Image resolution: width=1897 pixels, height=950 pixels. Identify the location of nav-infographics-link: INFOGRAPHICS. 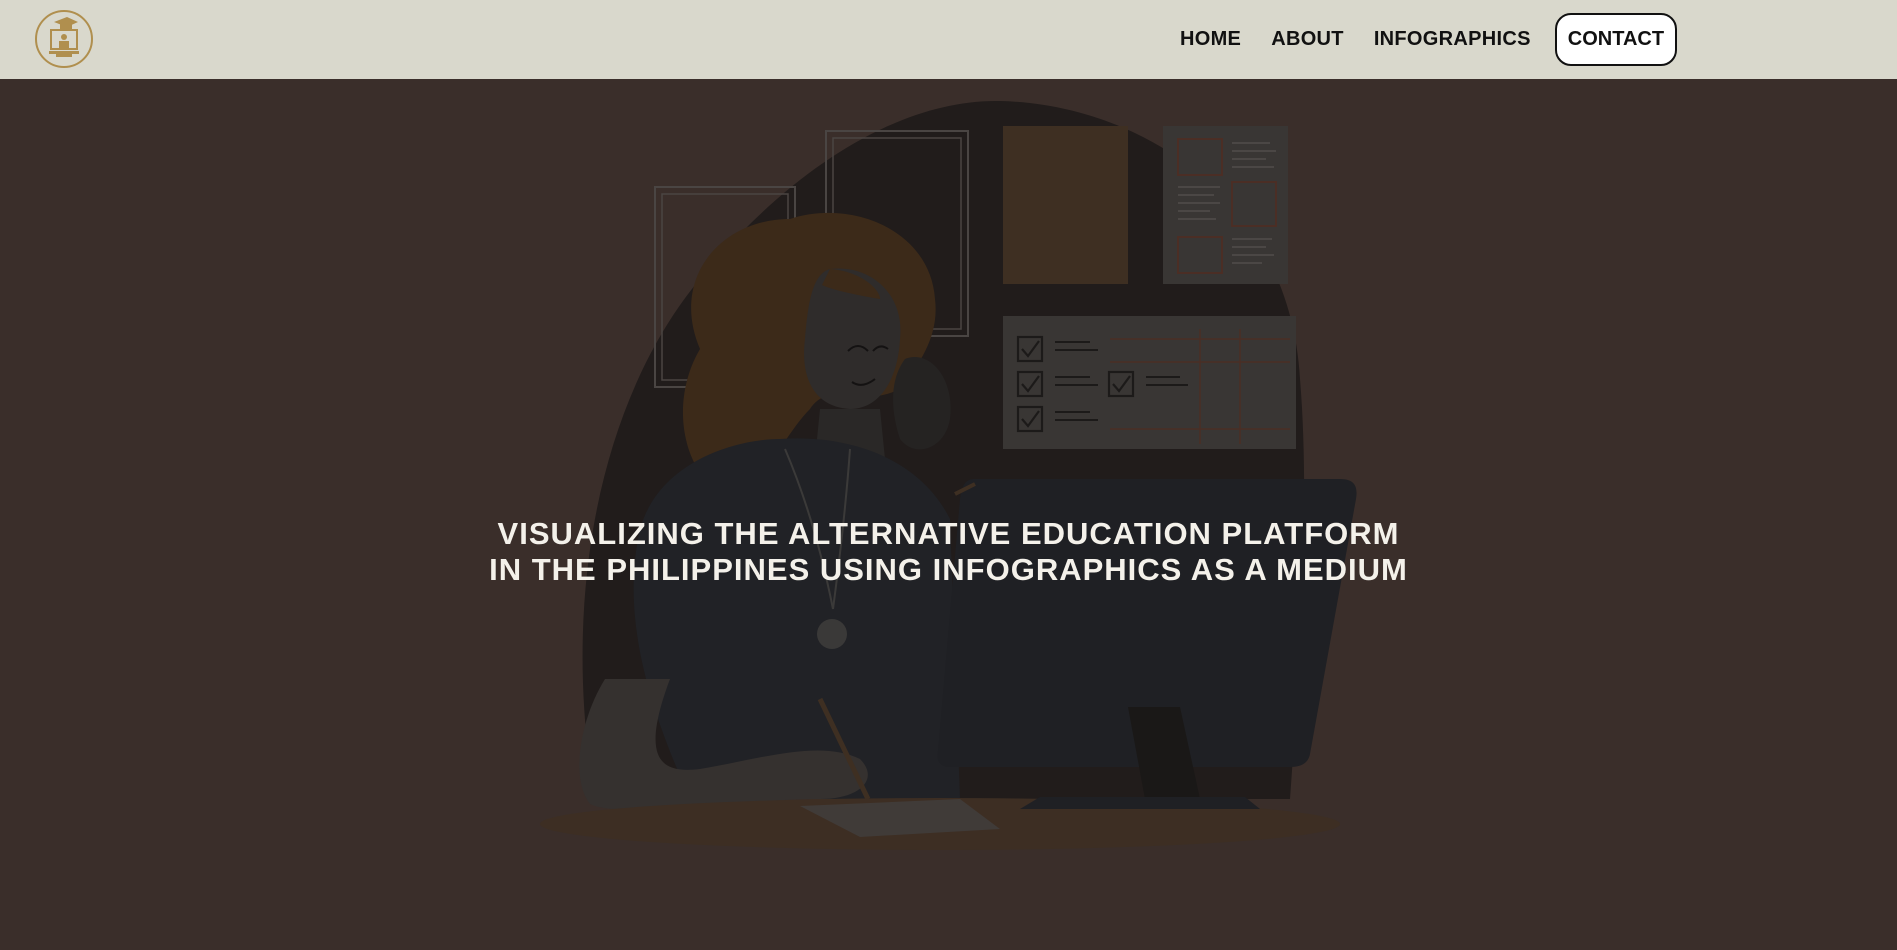
(1452, 39).